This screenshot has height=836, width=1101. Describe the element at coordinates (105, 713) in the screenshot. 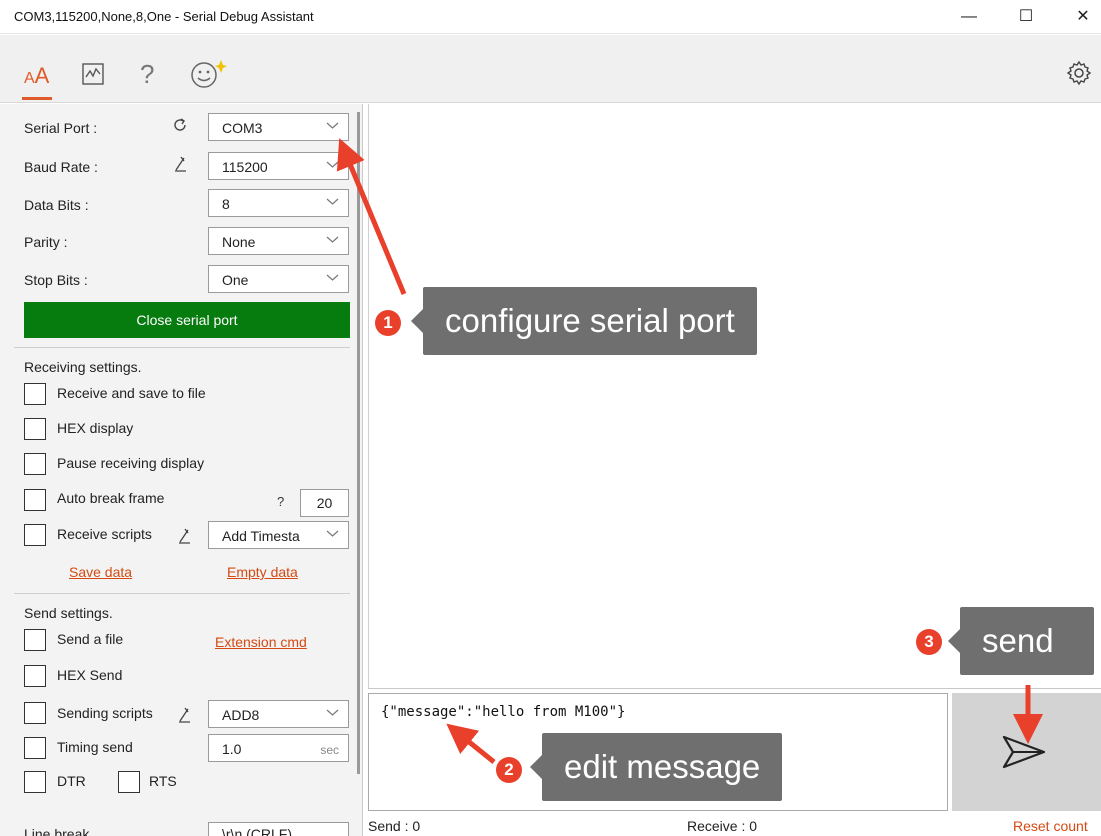

I see `sending-scripts-label: Sending scripts` at that location.